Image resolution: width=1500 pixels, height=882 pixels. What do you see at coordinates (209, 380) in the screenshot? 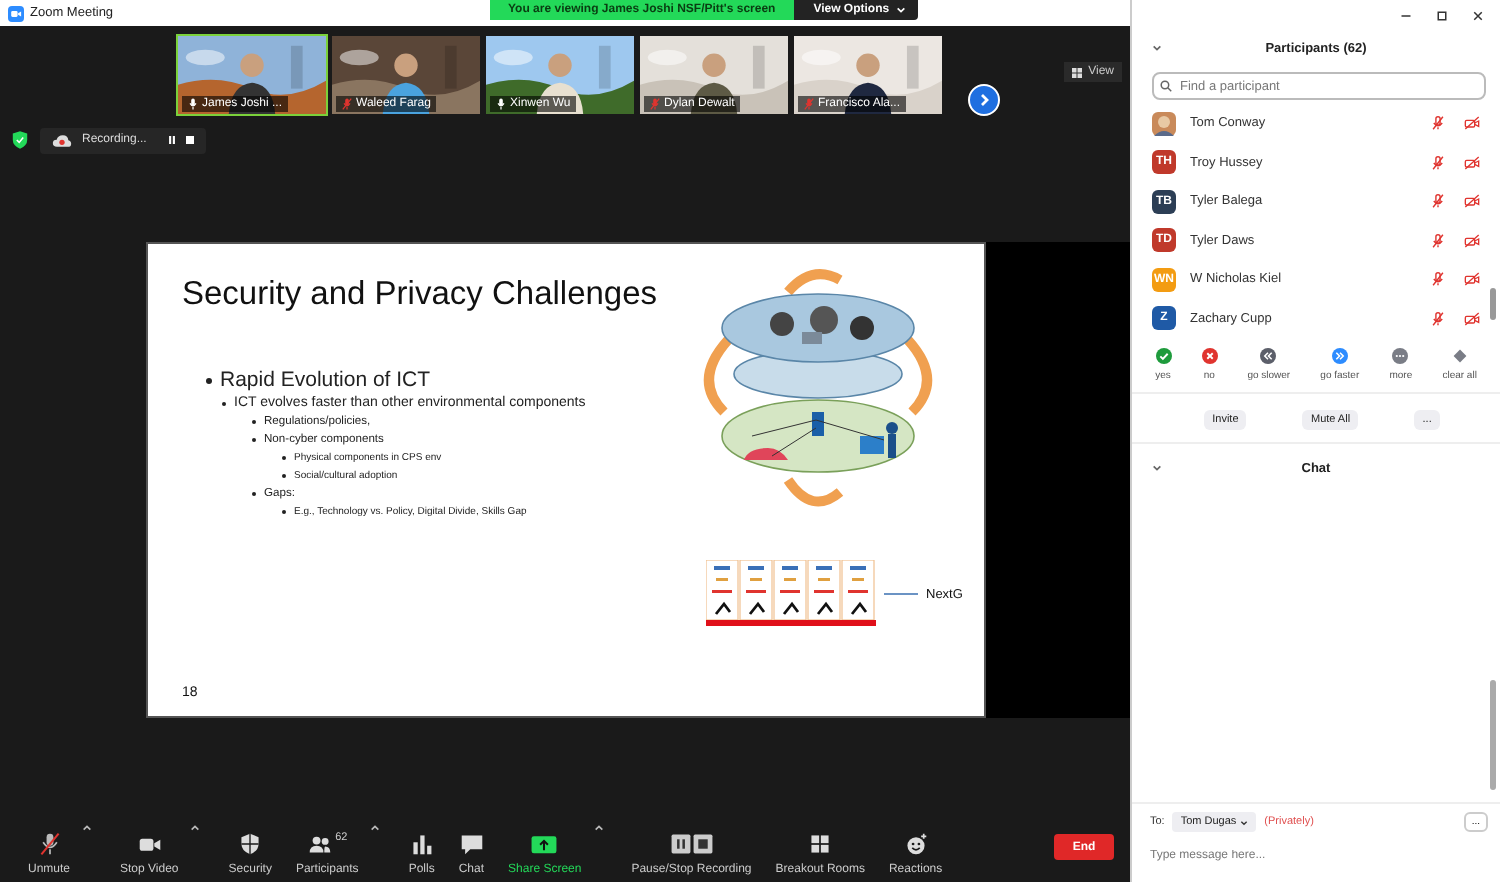
I see `bullet-icon` at bounding box center [209, 380].